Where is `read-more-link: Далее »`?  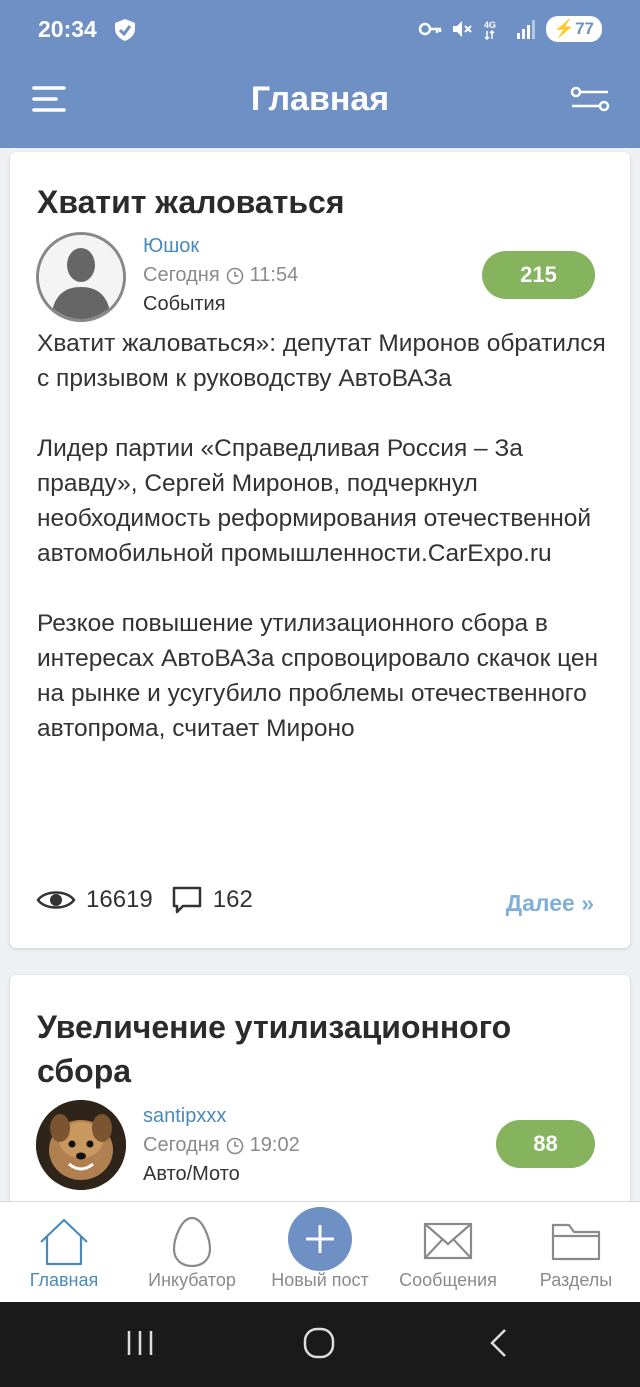 read-more-link: Далее » is located at coordinates (550, 903).